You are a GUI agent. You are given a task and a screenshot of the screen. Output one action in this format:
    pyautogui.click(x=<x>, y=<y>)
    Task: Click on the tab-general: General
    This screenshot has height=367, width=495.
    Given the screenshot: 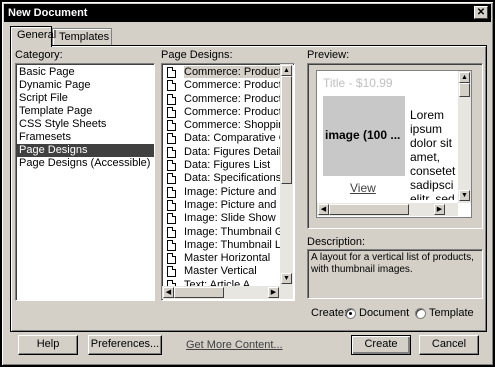 What is the action you would take?
    pyautogui.click(x=33, y=36)
    